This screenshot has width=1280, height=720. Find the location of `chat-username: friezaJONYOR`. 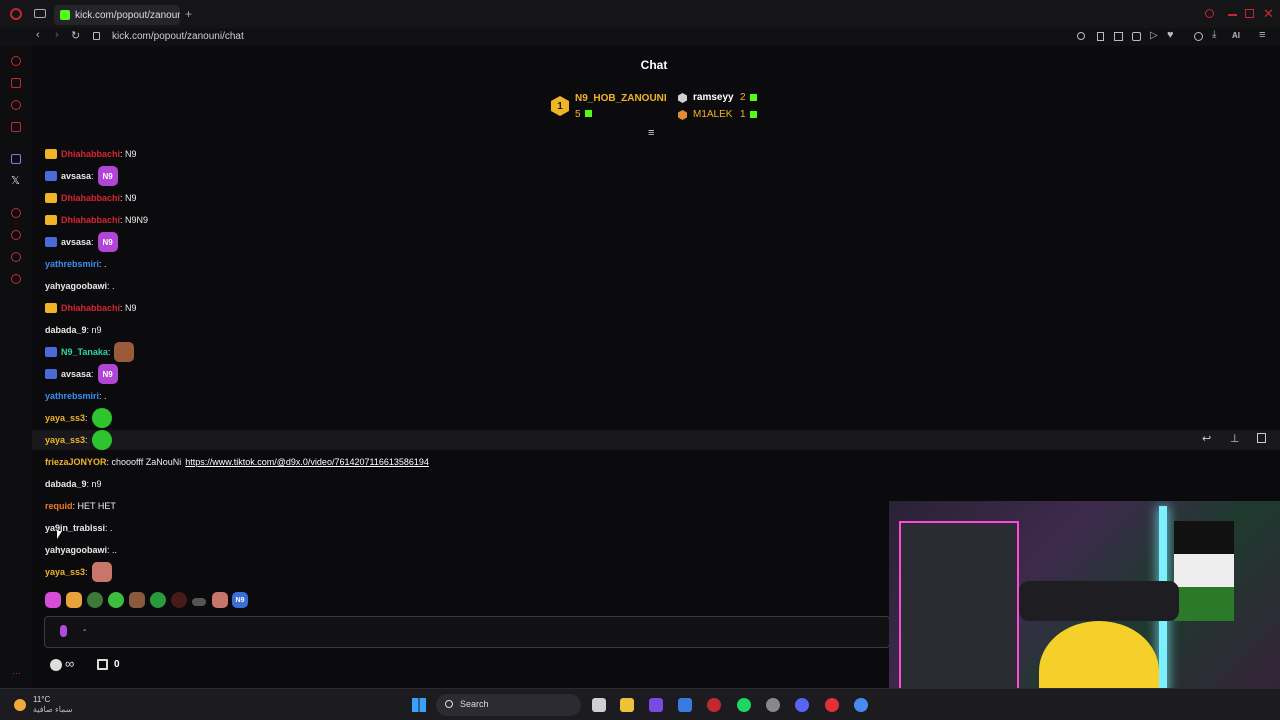

chat-username: friezaJONYOR is located at coordinates (76, 462).